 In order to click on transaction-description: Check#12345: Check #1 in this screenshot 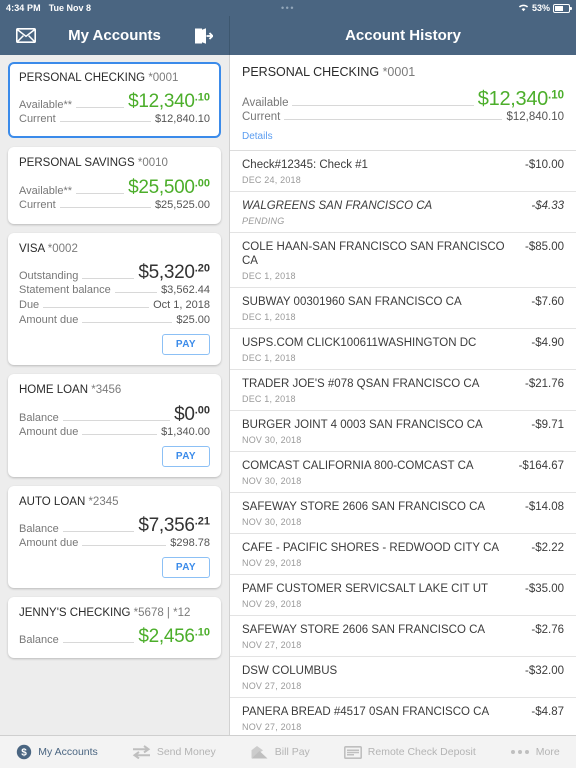, I will do `click(305, 164)`.